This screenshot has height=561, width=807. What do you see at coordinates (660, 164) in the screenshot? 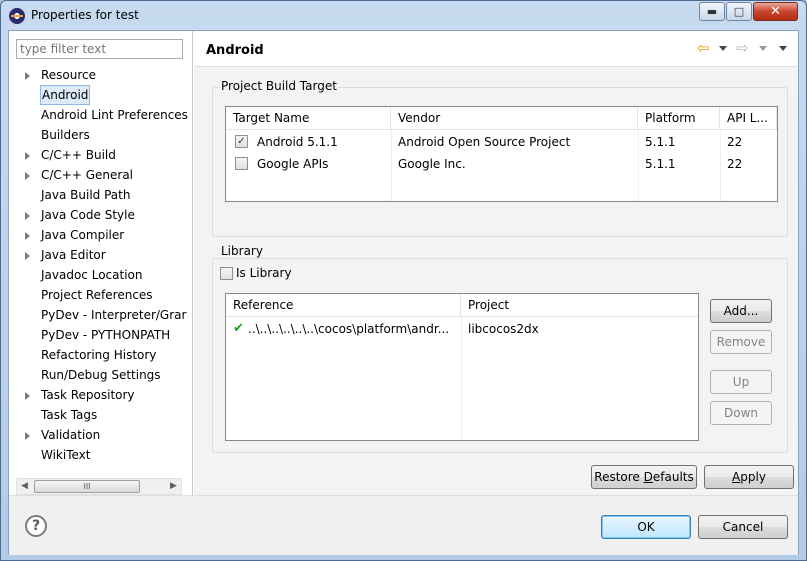
I see `target-platform: 5.1.1` at bounding box center [660, 164].